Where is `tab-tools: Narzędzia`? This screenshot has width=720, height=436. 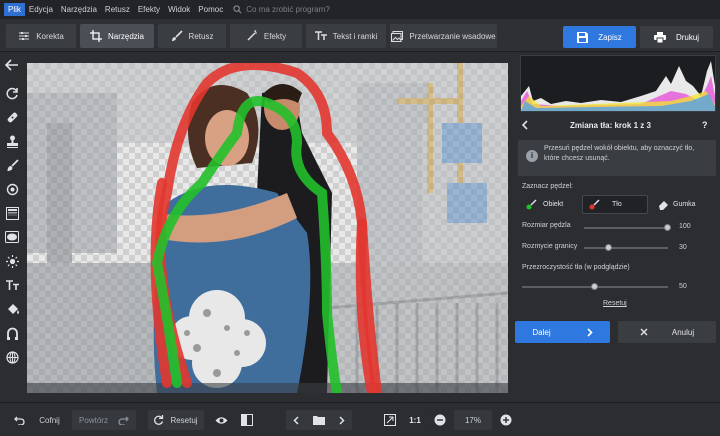
tab-tools: Narzędzia is located at coordinates (117, 36).